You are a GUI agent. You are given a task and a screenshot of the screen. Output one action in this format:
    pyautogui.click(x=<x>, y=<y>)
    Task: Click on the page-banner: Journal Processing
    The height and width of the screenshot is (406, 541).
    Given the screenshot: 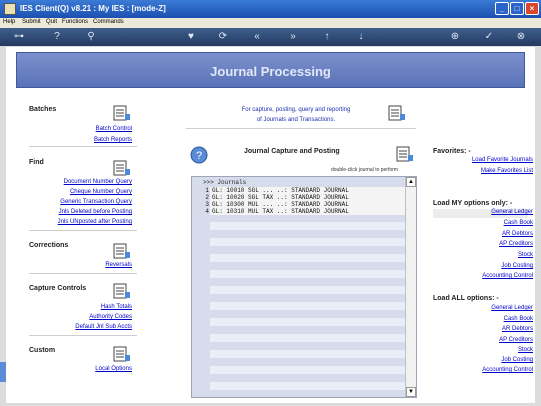 What is the action you would take?
    pyautogui.click(x=270, y=70)
    